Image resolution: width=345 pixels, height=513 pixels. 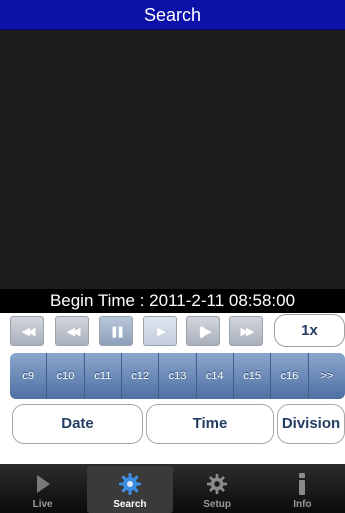 I want to click on channel-c11-button: c11, so click(x=103, y=376).